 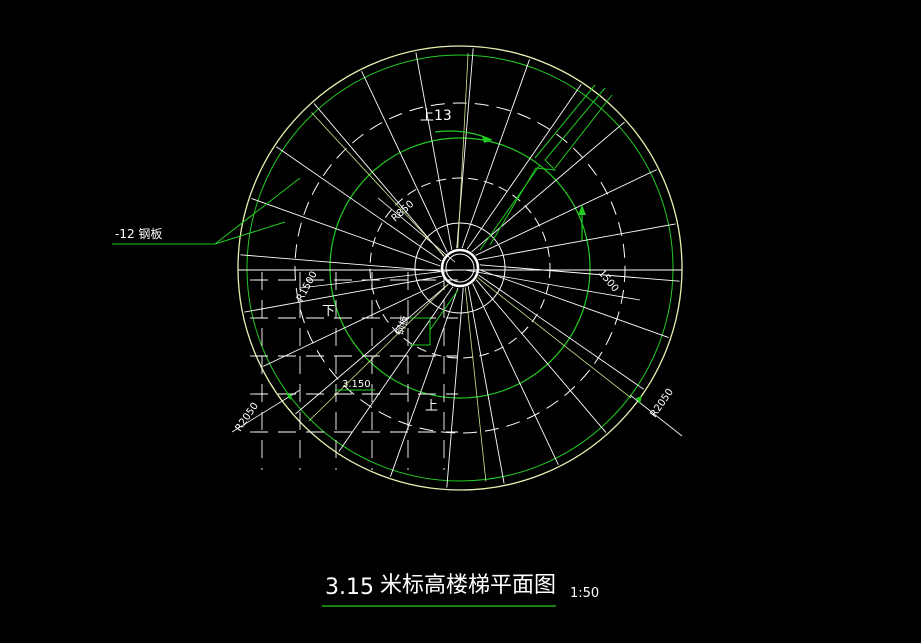 I want to click on label-up-top: 上13, so click(x=436, y=116).